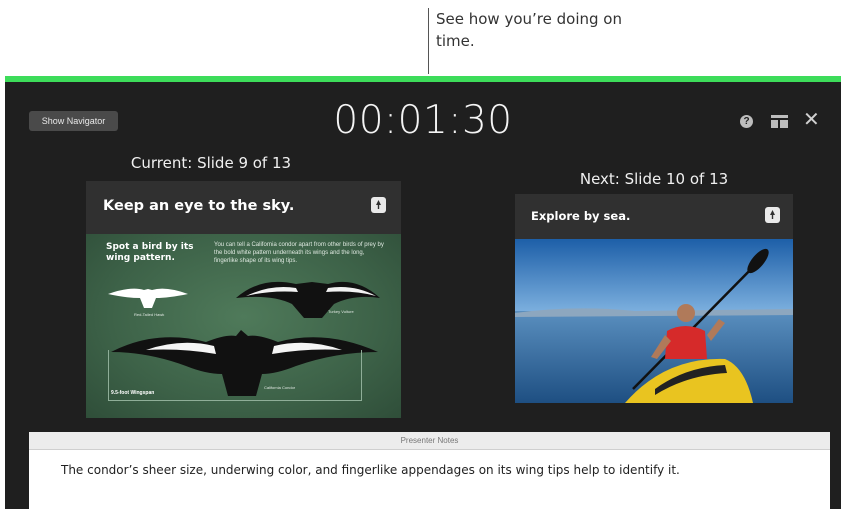 Image resolution: width=841 pixels, height=509 pixels. I want to click on next-slide: Explore by sea., so click(654, 298).